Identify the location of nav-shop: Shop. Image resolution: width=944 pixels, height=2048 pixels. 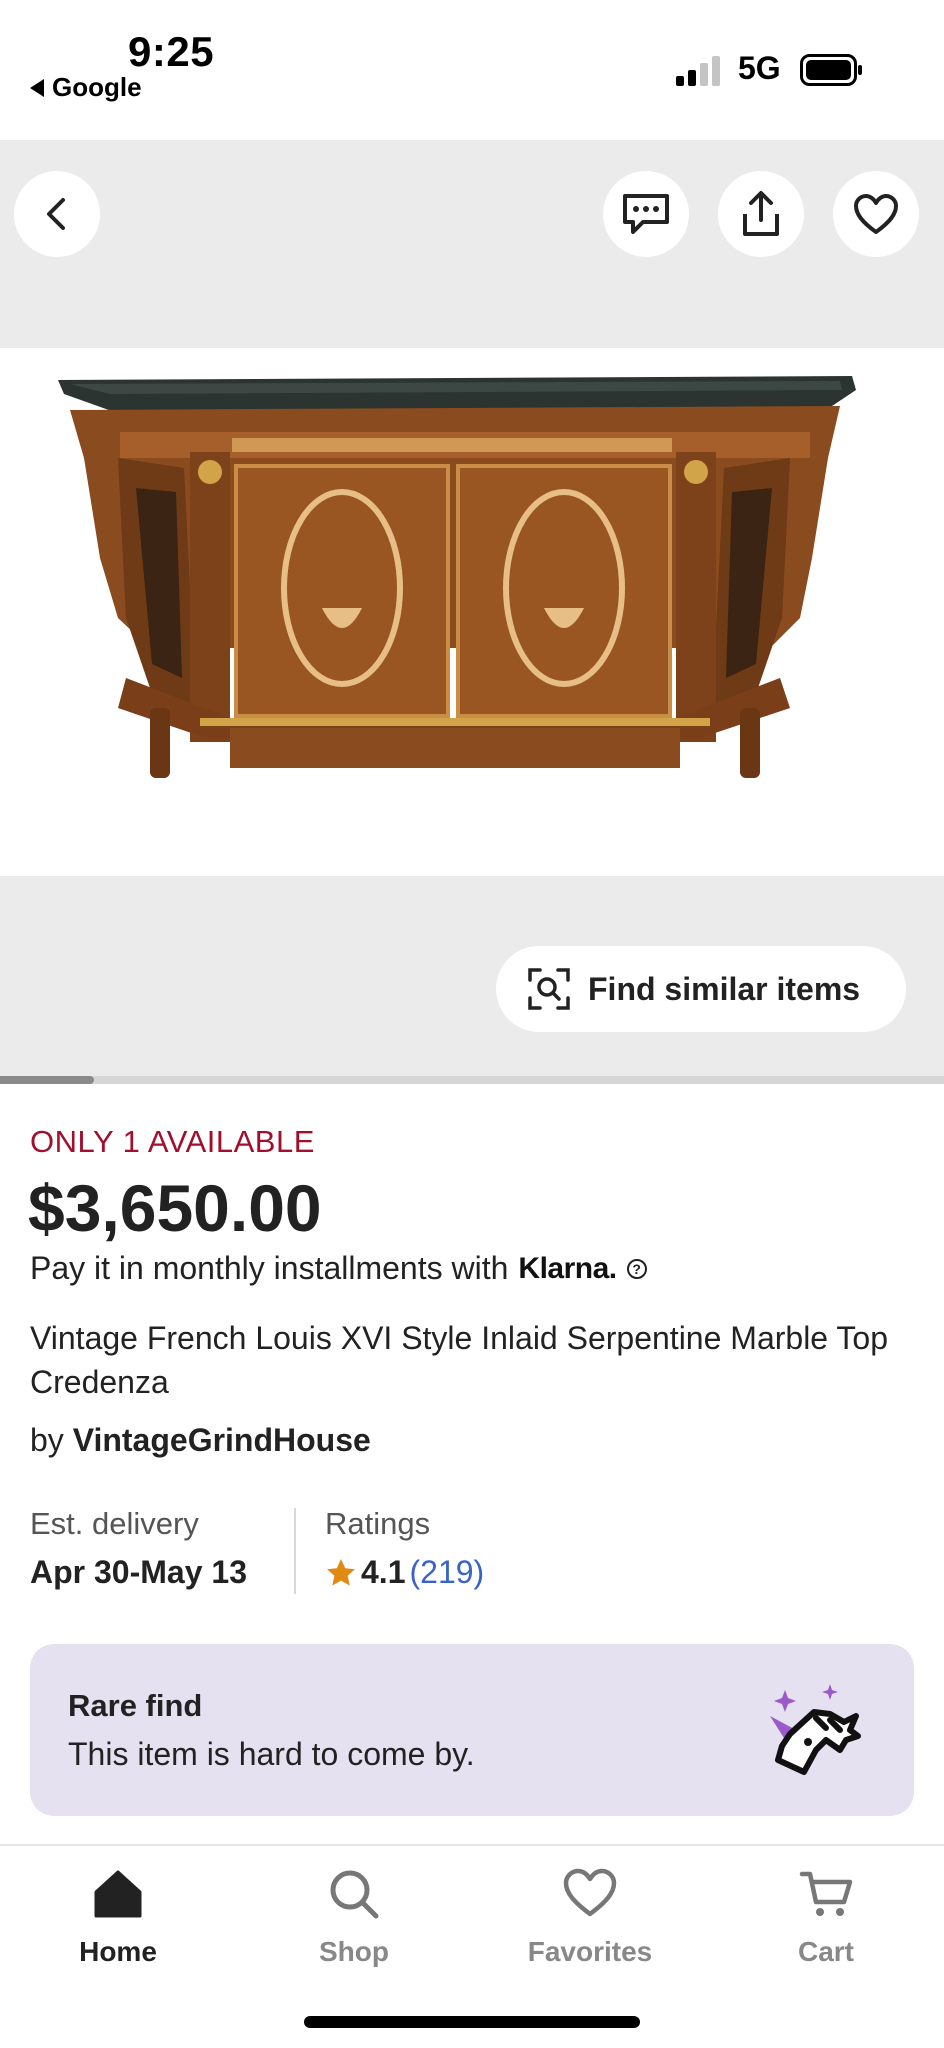
(354, 1917).